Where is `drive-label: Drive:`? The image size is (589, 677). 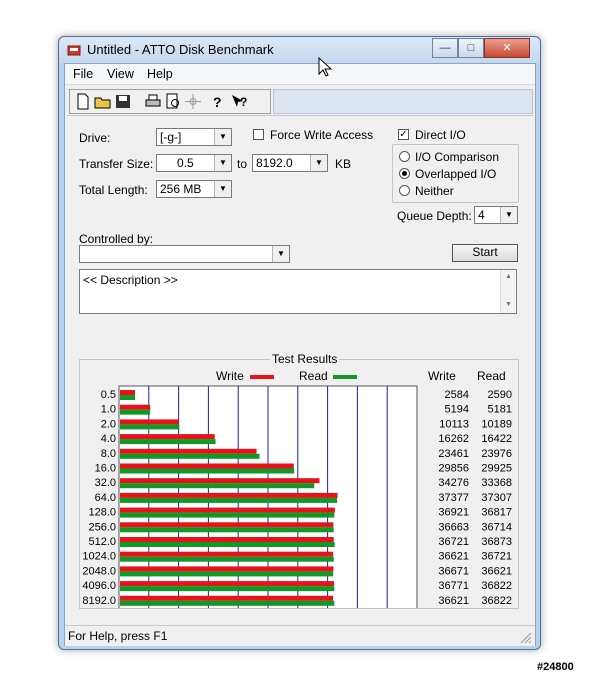
drive-label: Drive: is located at coordinates (95, 138).